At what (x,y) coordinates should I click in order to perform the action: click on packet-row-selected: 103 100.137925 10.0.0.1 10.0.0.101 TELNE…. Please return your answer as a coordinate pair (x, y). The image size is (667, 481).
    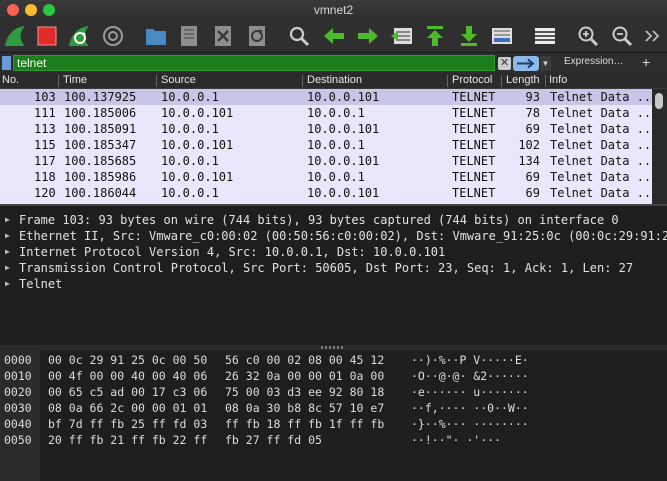
    Looking at the image, I should click on (326, 97).